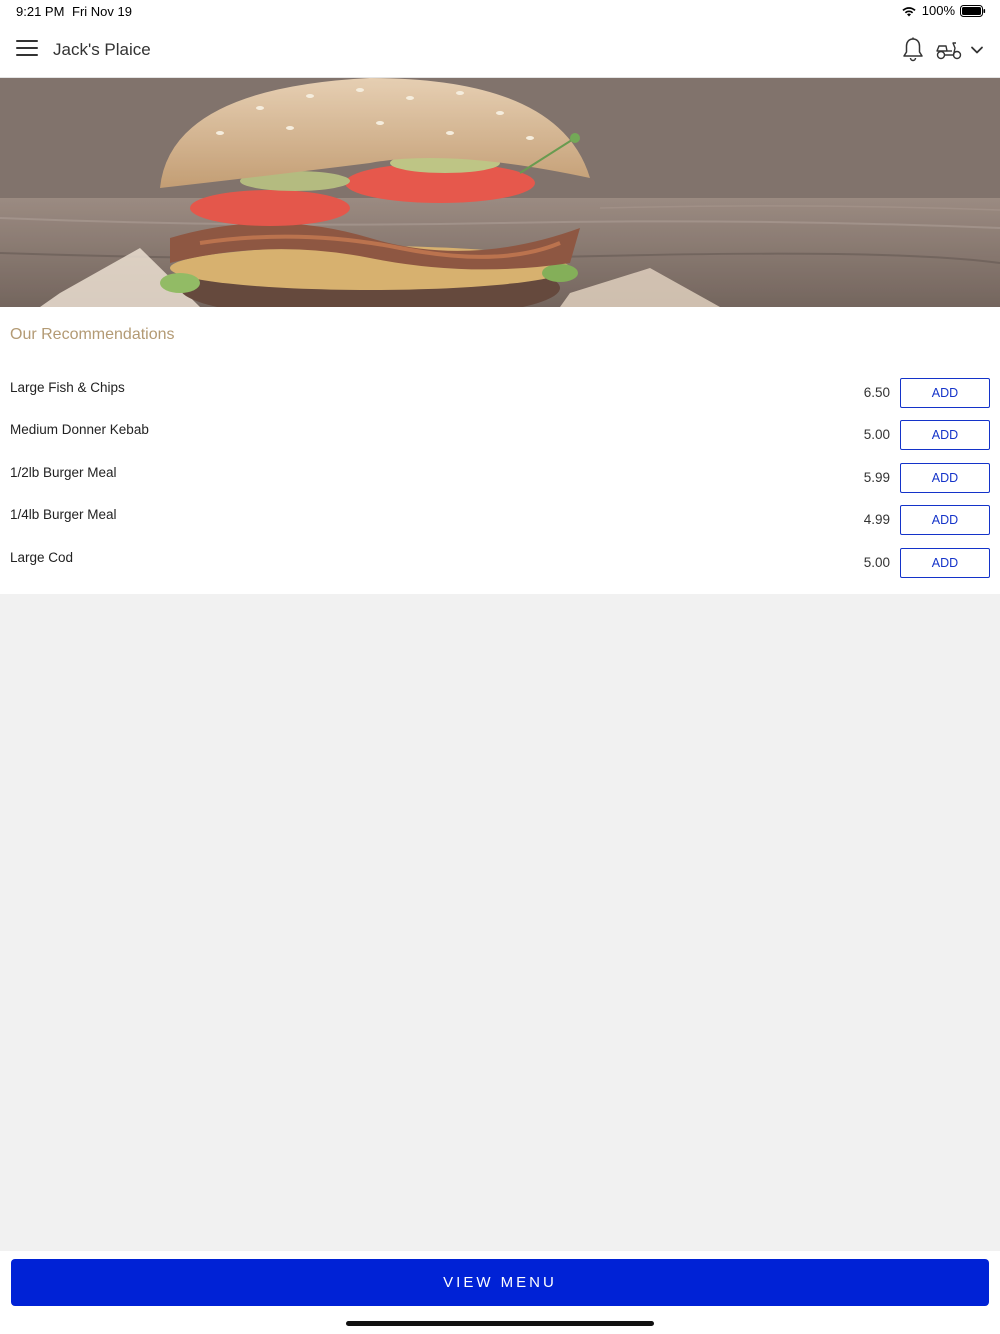  I want to click on bell-icon, so click(913, 50).